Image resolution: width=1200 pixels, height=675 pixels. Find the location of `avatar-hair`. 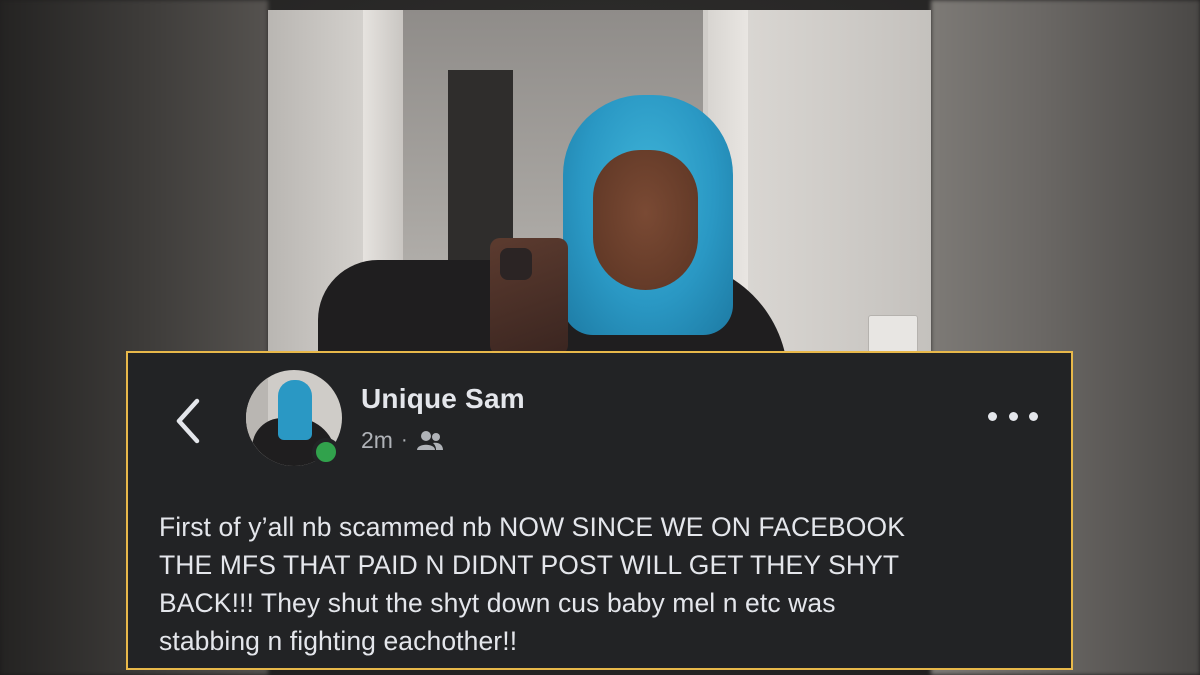

avatar-hair is located at coordinates (295, 410).